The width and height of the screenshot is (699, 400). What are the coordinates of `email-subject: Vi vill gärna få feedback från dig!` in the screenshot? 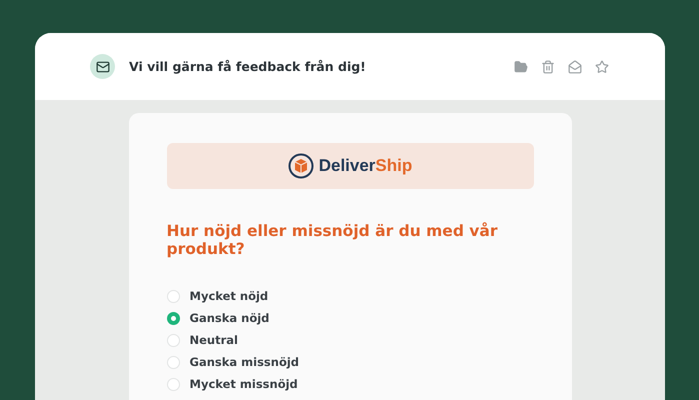 It's located at (248, 66).